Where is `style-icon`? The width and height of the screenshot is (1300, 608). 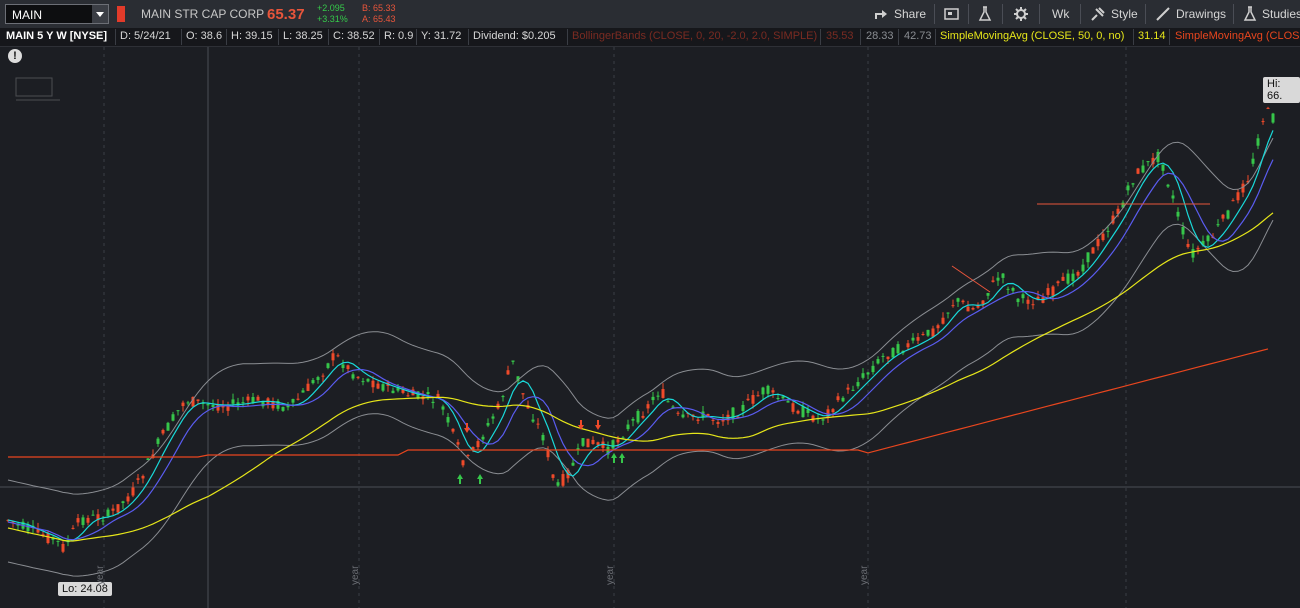
style-icon is located at coordinates (1098, 14).